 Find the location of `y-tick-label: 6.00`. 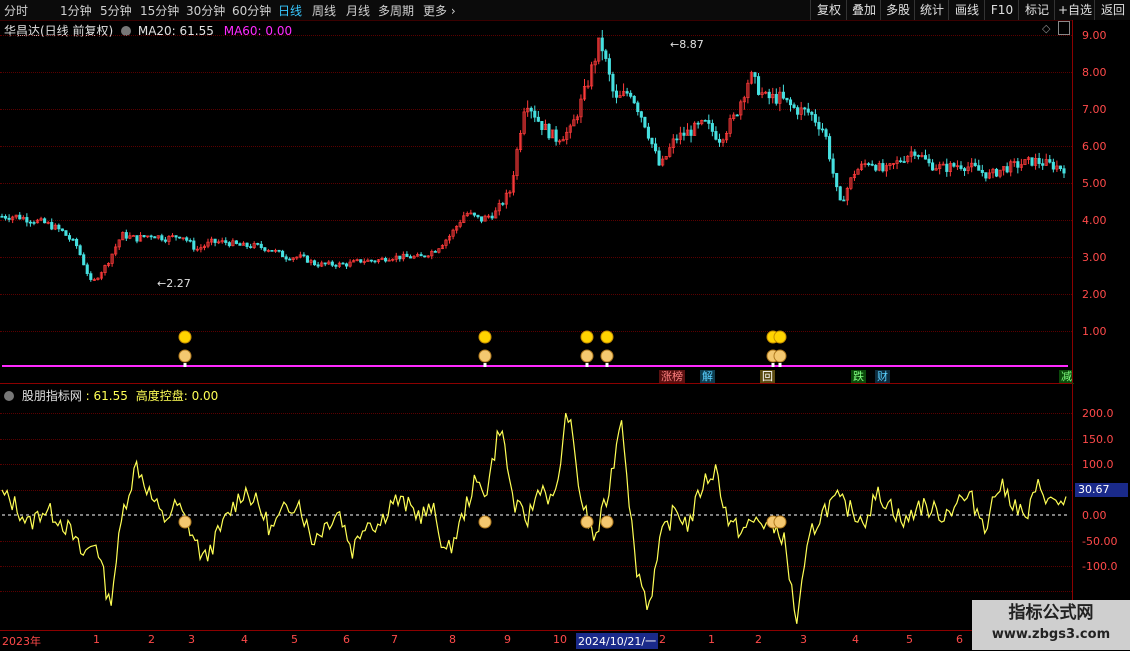

y-tick-label: 6.00 is located at coordinates (1094, 146).